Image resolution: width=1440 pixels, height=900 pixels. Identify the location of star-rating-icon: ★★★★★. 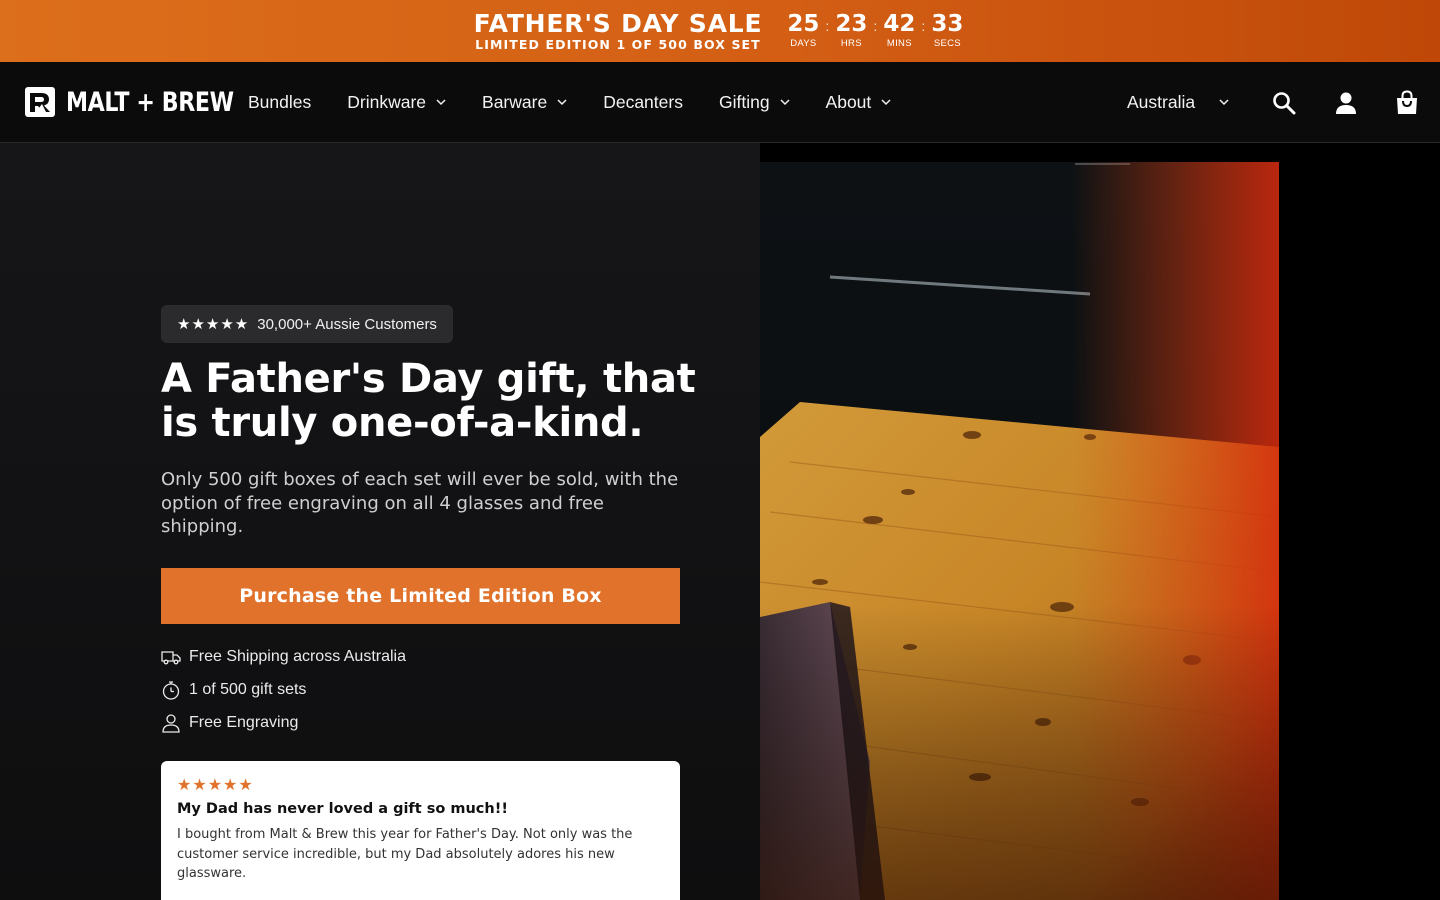
(213, 324).